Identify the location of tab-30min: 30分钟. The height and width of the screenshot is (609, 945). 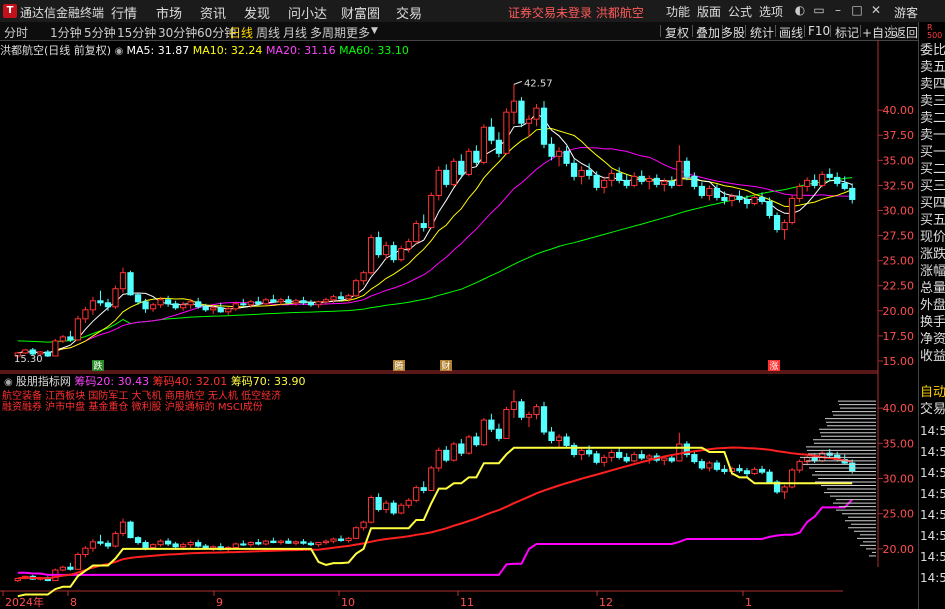
(177, 32).